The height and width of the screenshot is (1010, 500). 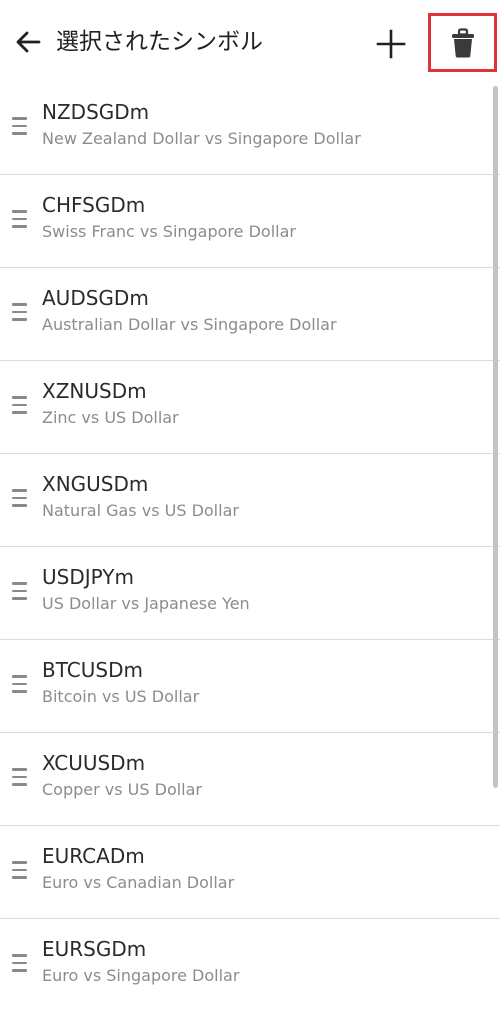 I want to click on symbol-list-item: USDJPYm US Dollar vs Japanese Yen, so click(x=250, y=593).